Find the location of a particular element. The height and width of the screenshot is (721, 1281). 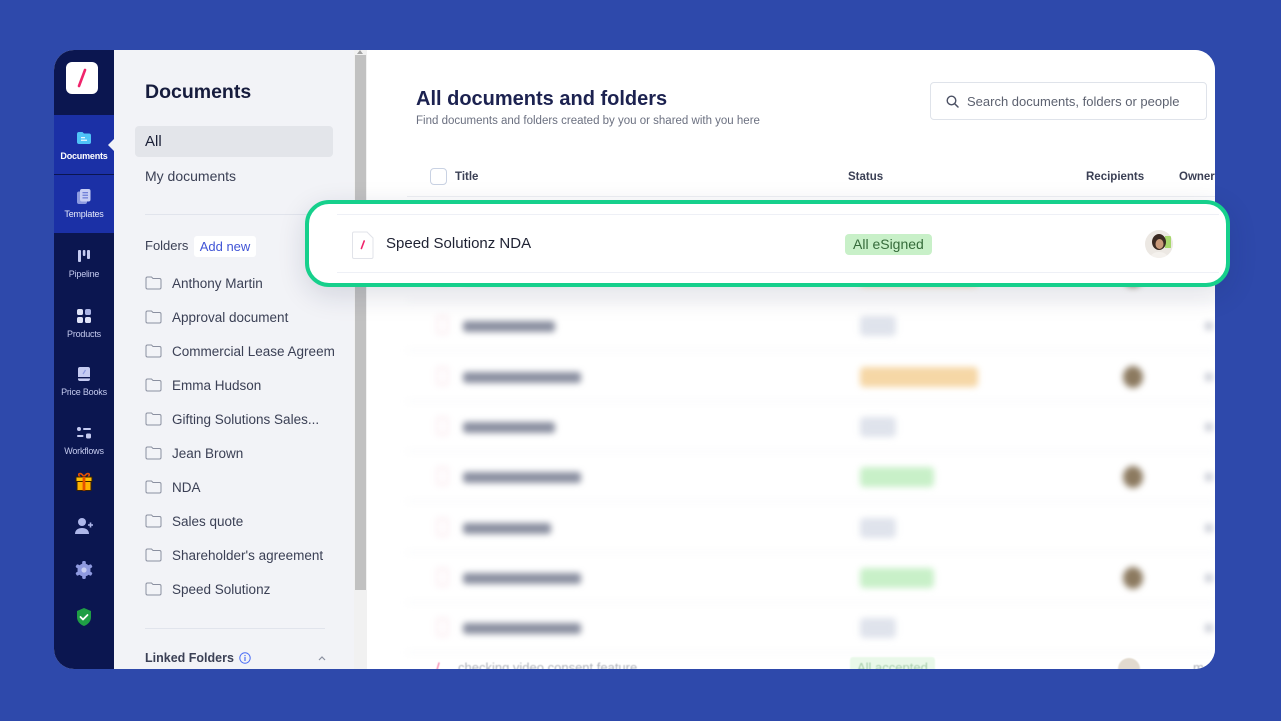

collapse-linked-folders-button is located at coordinates (322, 658).